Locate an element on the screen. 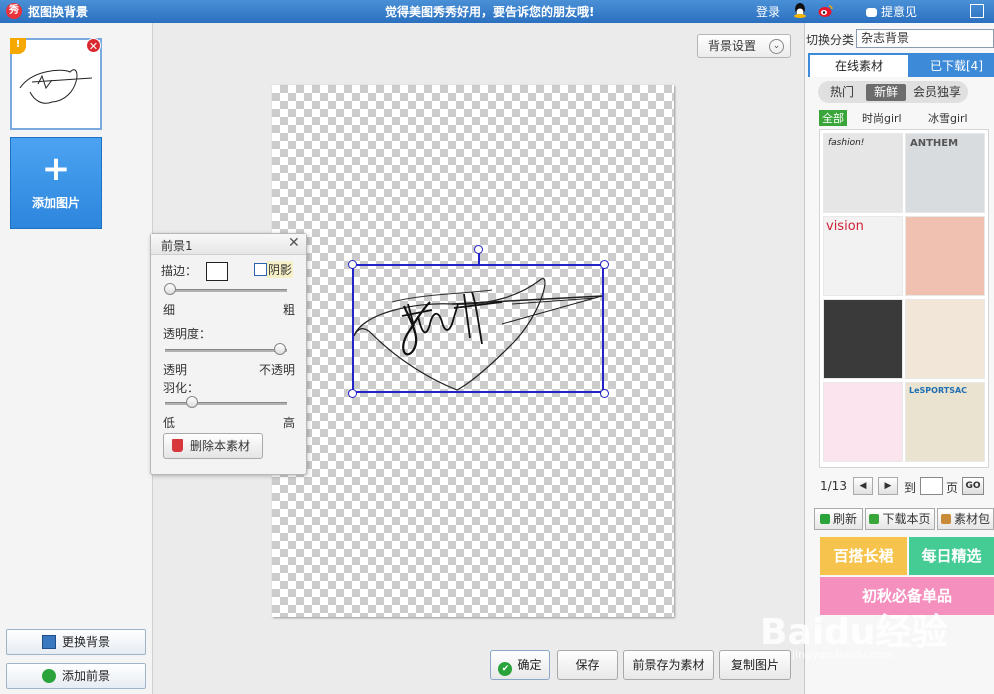 Image resolution: width=994 pixels, height=694 pixels. rotate-handle is located at coordinates (478, 249).